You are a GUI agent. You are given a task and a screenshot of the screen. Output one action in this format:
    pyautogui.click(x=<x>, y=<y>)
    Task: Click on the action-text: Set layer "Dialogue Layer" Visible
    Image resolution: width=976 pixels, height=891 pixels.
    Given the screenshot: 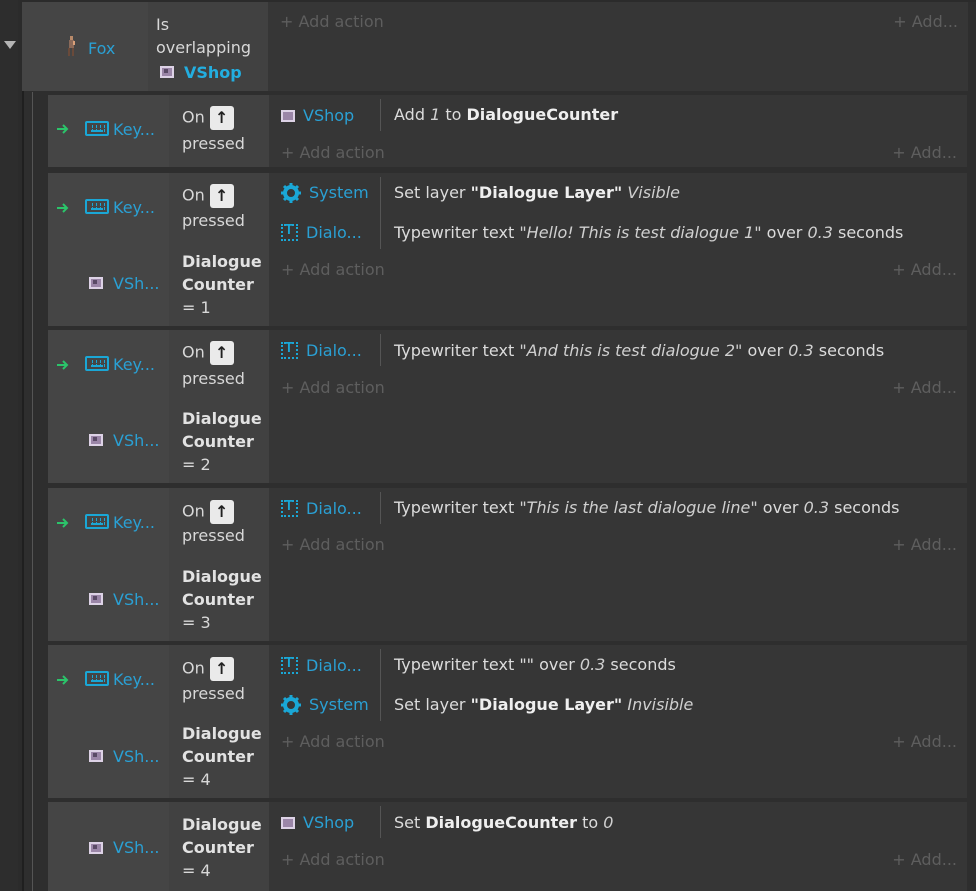 What is the action you would take?
    pyautogui.click(x=537, y=192)
    